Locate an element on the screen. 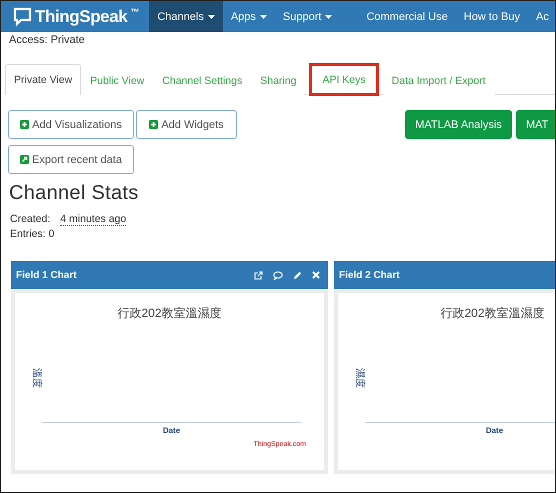  y-axis-label: 濕度 is located at coordinates (359, 378).